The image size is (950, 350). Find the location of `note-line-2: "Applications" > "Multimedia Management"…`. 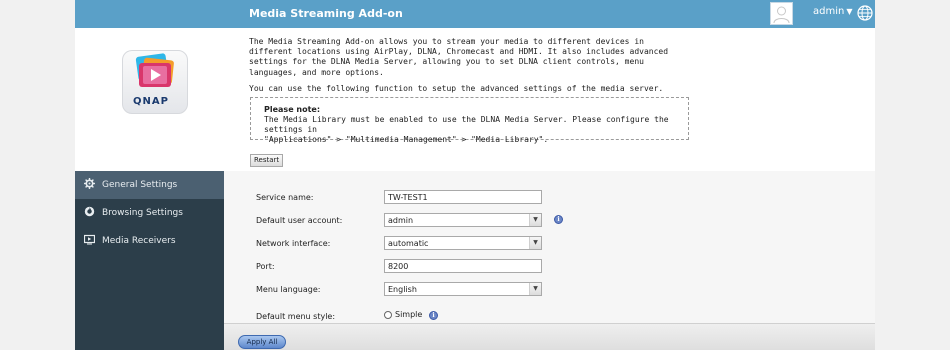

note-line-2: "Applications" > "Multimedia Management"… is located at coordinates (406, 139).